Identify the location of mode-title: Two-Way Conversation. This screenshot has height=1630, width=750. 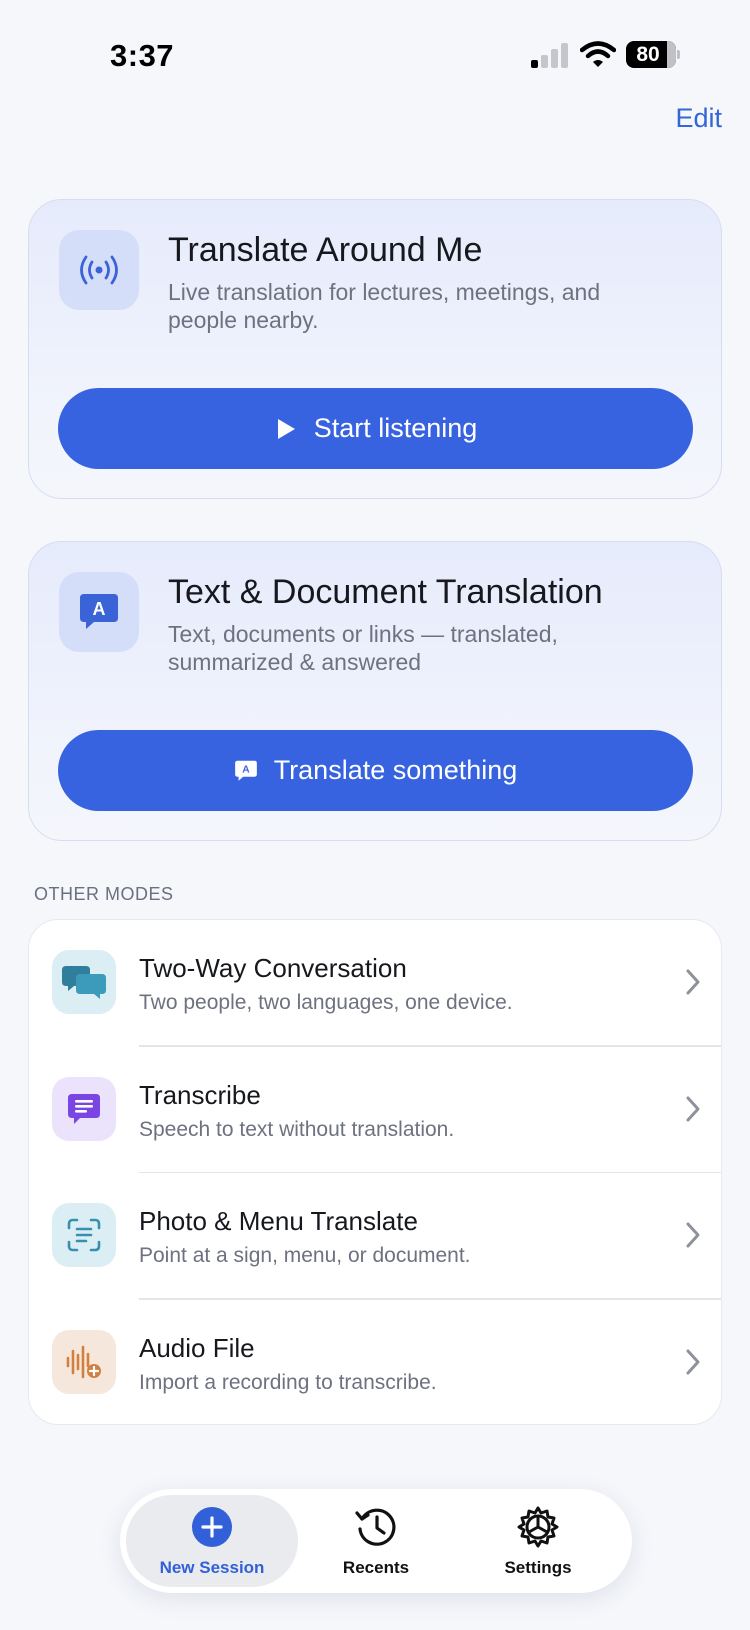
(273, 968).